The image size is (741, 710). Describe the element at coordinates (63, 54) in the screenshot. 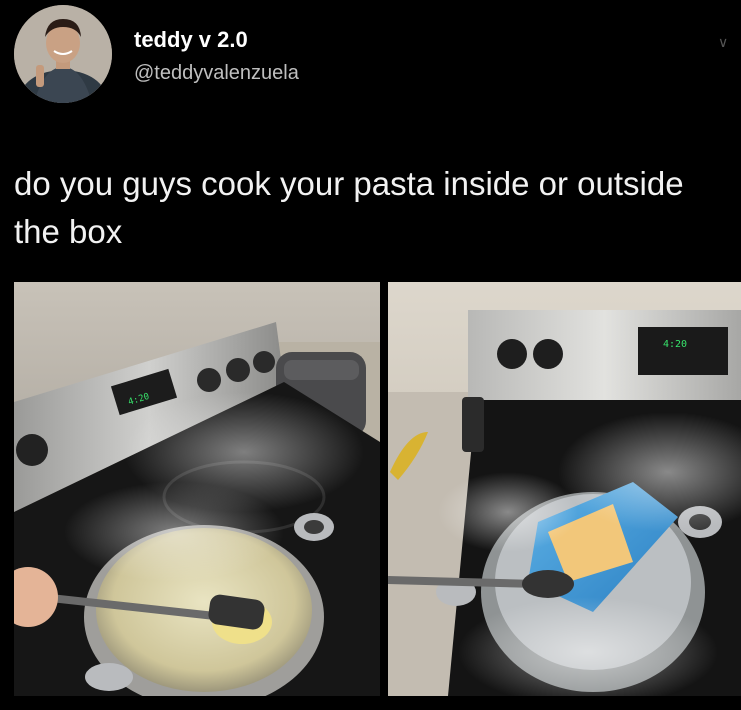

I see `avatar` at that location.